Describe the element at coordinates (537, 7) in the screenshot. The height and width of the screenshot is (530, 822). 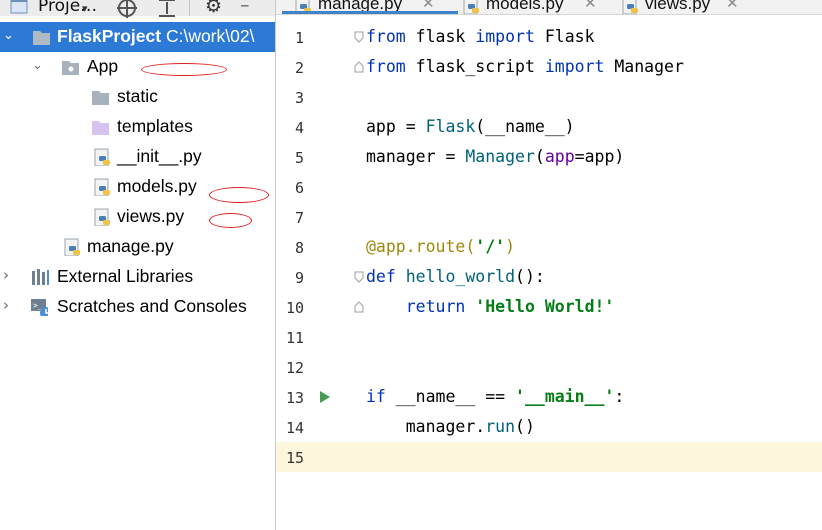
I see `tab-models-py: models.py ✕` at that location.